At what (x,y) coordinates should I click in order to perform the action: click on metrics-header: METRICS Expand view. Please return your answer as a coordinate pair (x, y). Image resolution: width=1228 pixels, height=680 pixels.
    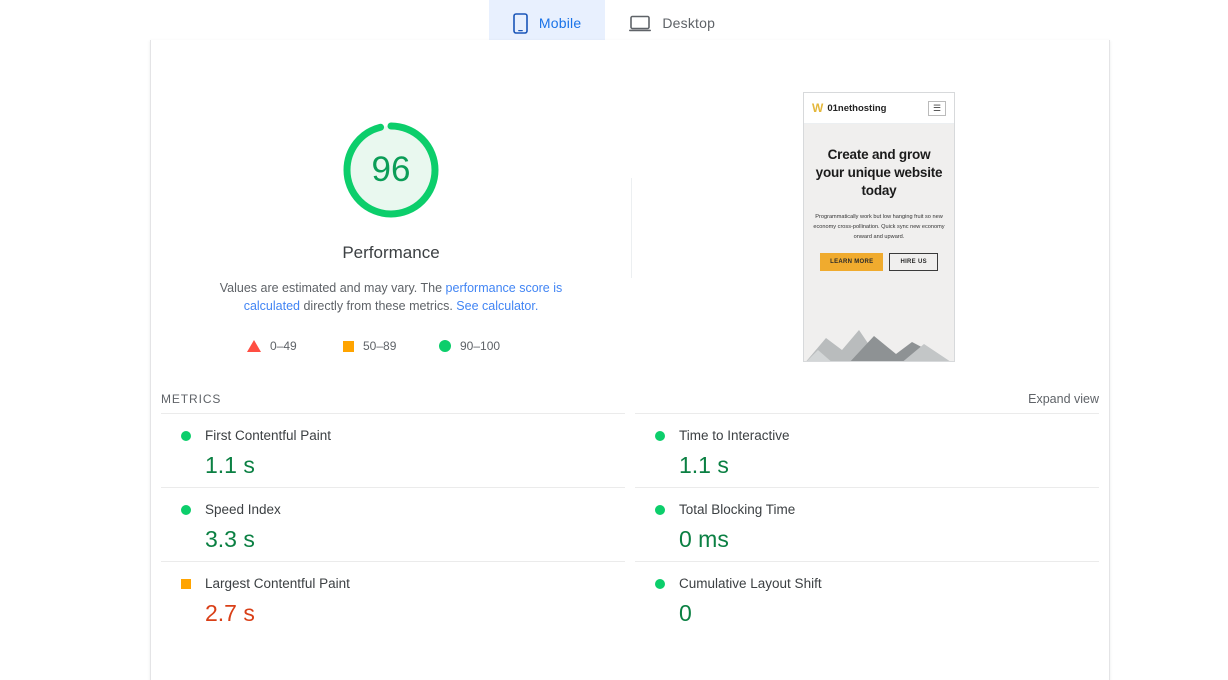
    Looking at the image, I should click on (630, 399).